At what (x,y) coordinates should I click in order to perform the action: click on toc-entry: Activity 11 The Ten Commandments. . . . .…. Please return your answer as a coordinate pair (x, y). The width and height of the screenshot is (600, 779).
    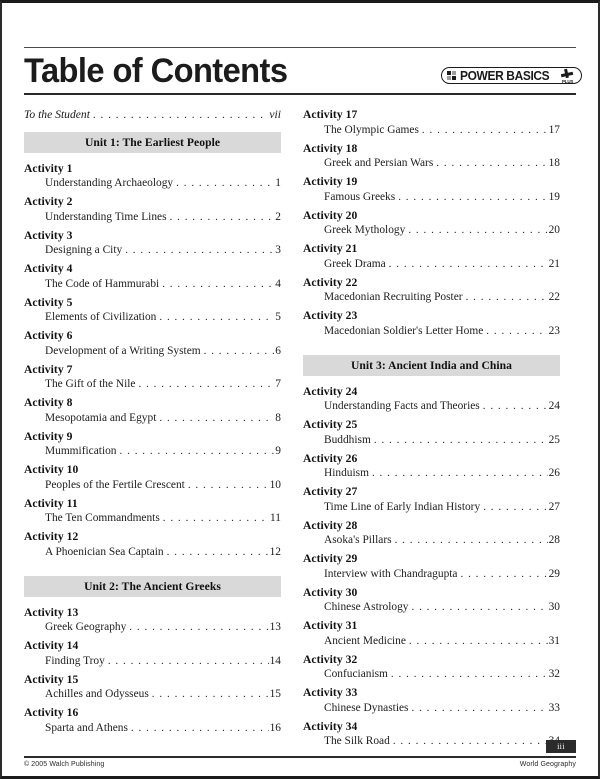
    Looking at the image, I should click on (152, 512).